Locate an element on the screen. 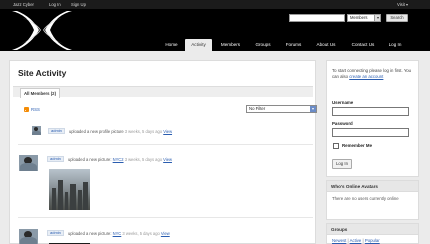 The image size is (430, 244). activity-tabs: All Members (2) is located at coordinates (163, 92).